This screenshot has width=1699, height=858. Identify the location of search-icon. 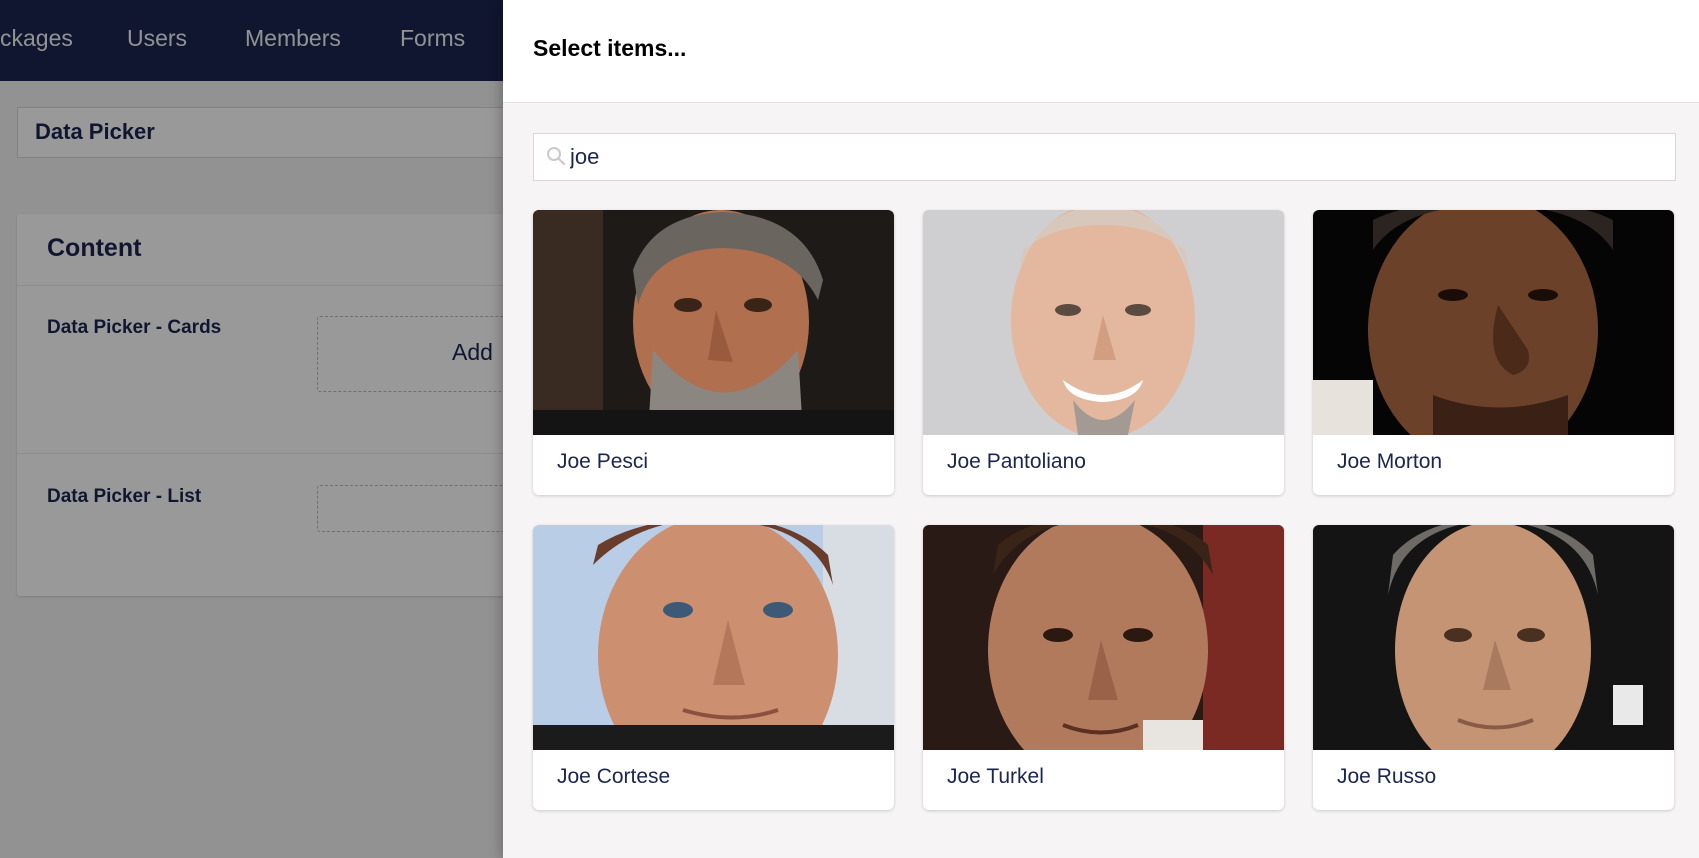
(556, 156).